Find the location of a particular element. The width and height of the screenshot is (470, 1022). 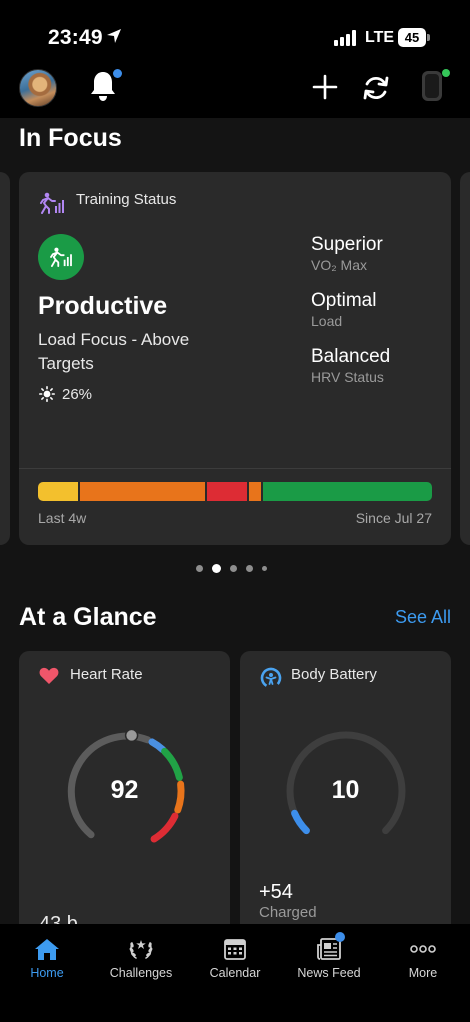

sync-icon is located at coordinates (376, 88).